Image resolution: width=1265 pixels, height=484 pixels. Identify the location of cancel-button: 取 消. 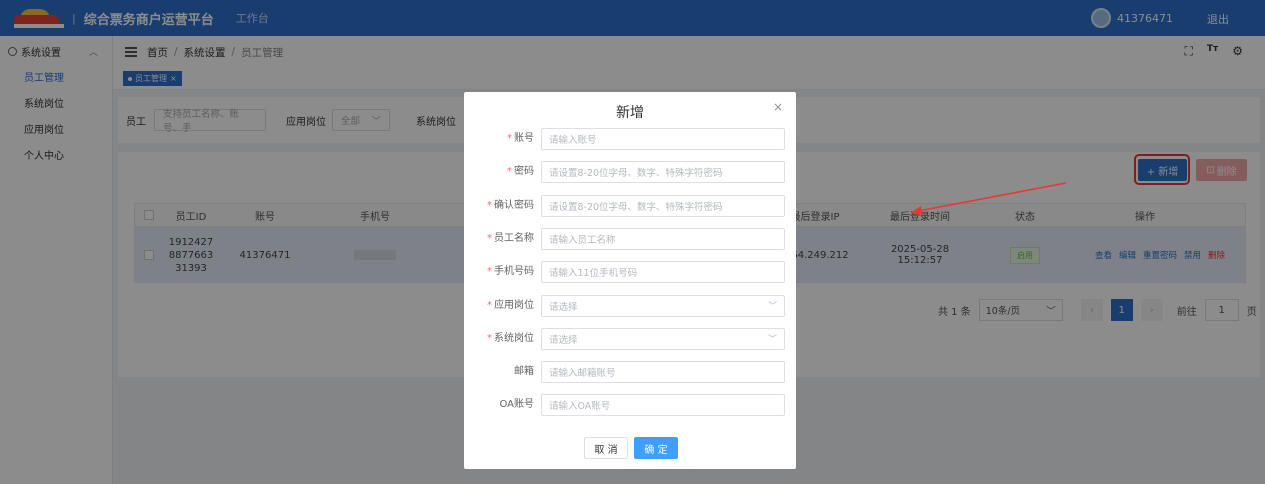
(606, 448).